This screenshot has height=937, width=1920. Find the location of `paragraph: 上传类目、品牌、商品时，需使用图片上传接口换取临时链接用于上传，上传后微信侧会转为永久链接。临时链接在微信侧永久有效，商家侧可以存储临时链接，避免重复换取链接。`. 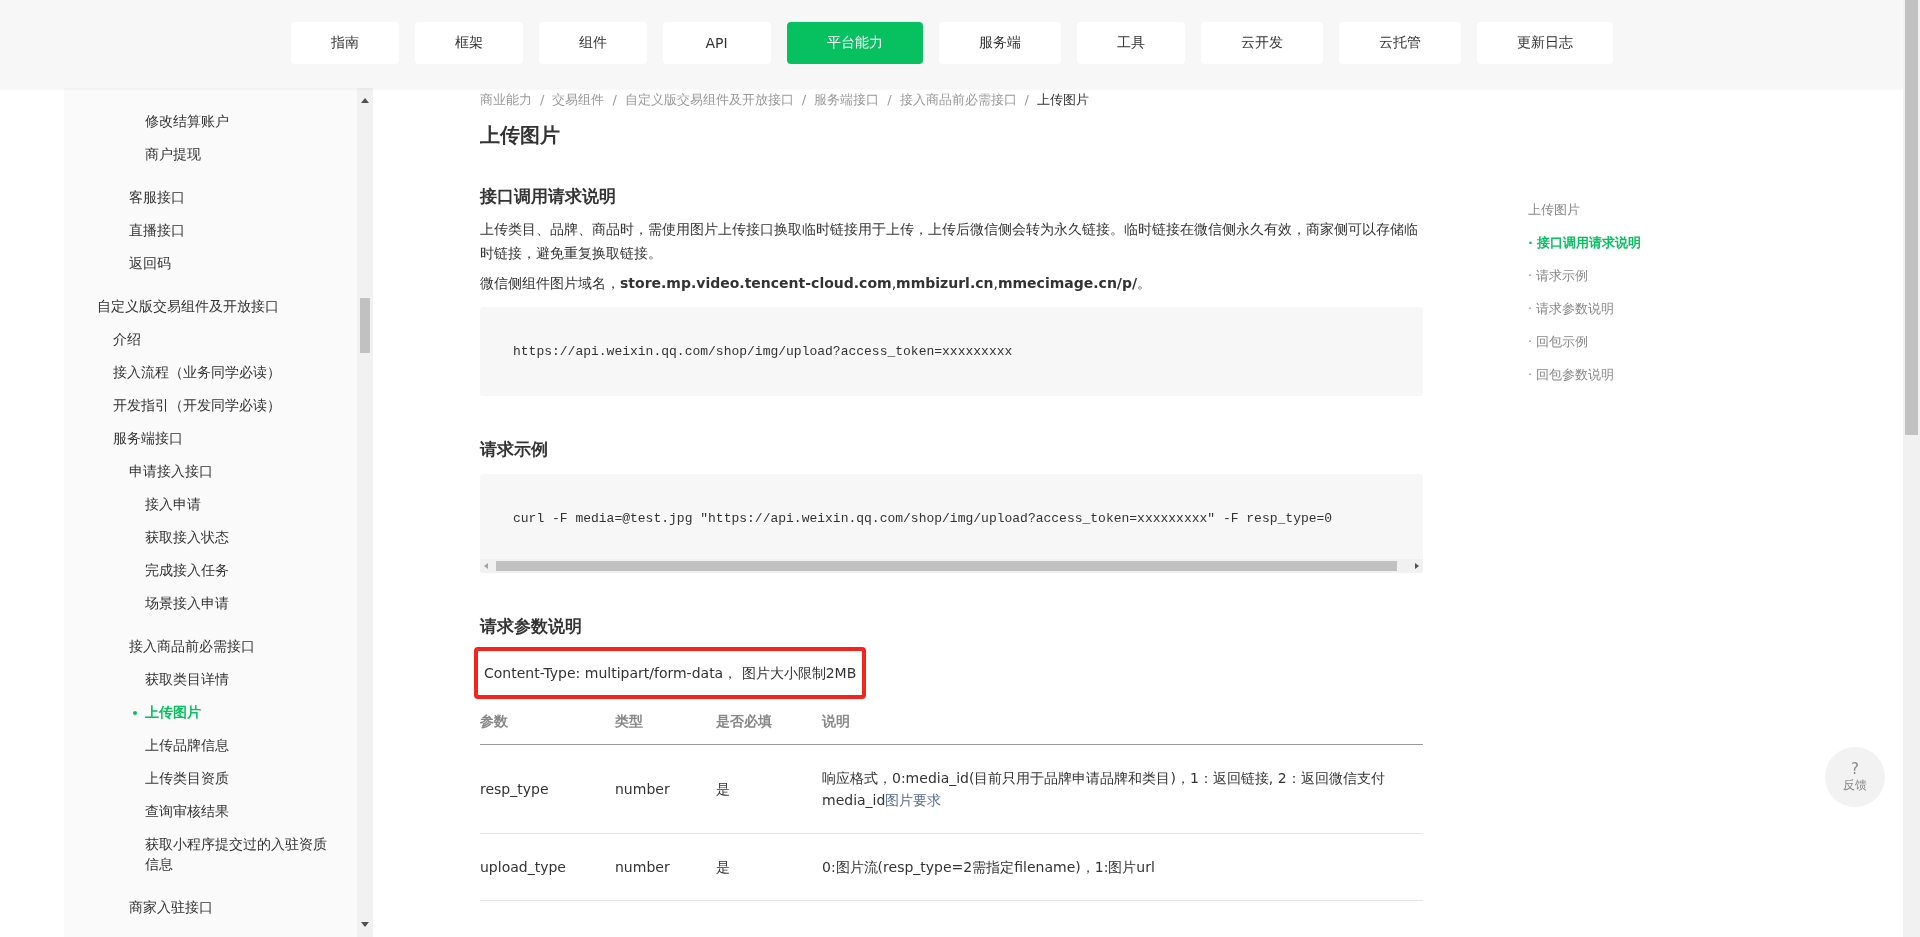

paragraph: 上传类目、品牌、商品时，需使用图片上传接口换取临时链接用于上传，上传后微信侧会转为永久链接。临时链接在微信侧永久有效，商家侧可以存储临时链接，避免重复换取链接。 is located at coordinates (949, 241).